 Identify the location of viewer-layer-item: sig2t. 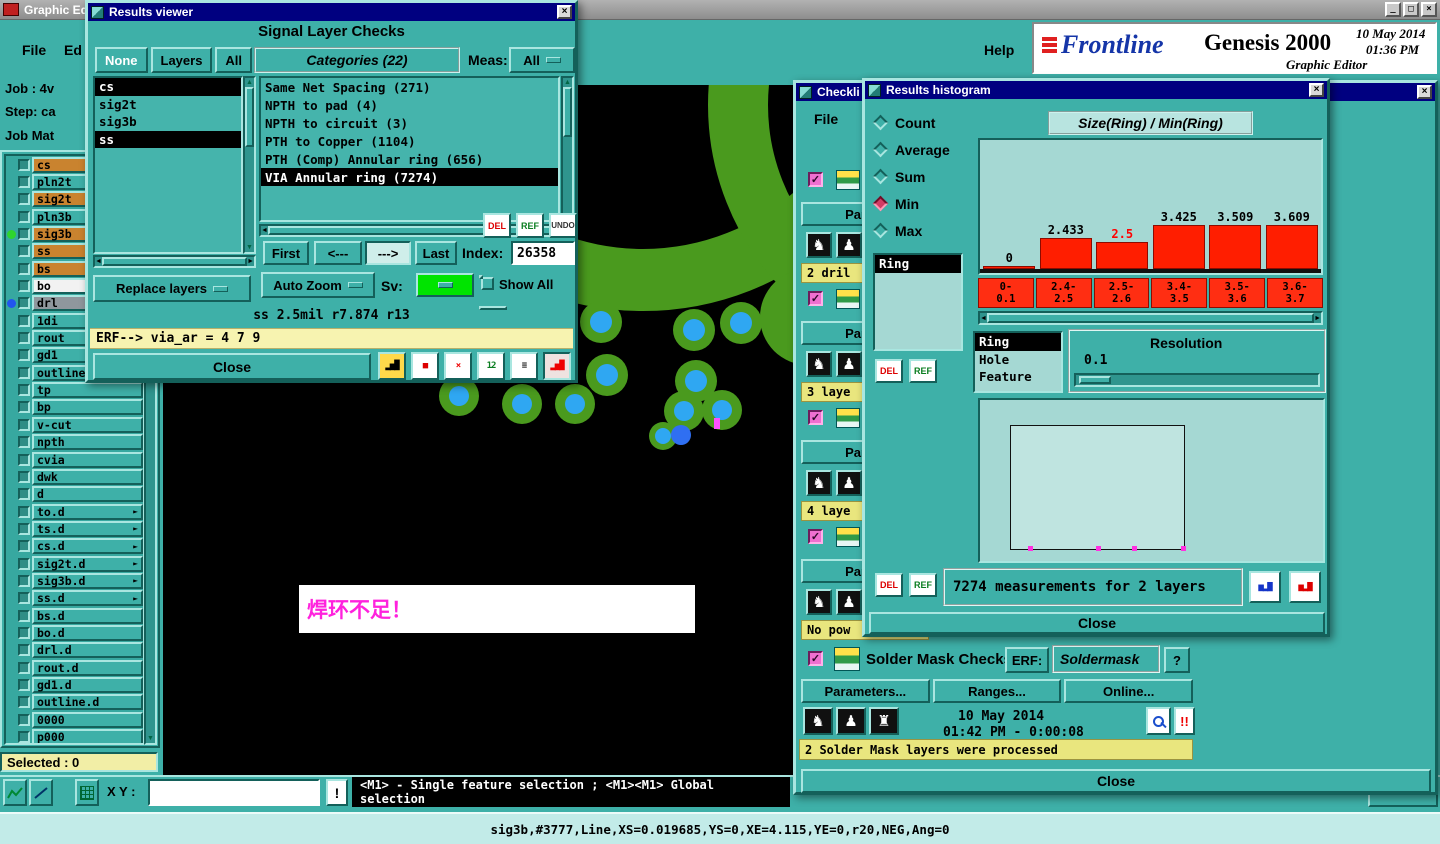
(168, 105).